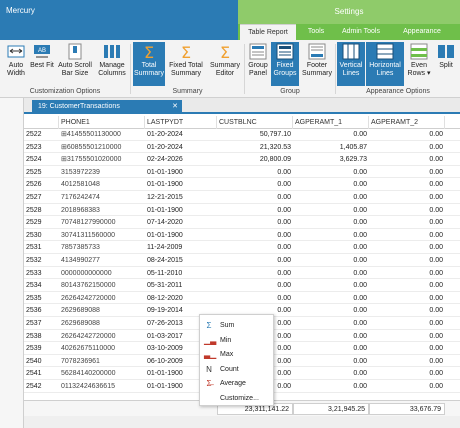 This screenshot has height=428, width=460. What do you see at coordinates (175, 107) in the screenshot?
I see `close-icon: ✕` at bounding box center [175, 107].